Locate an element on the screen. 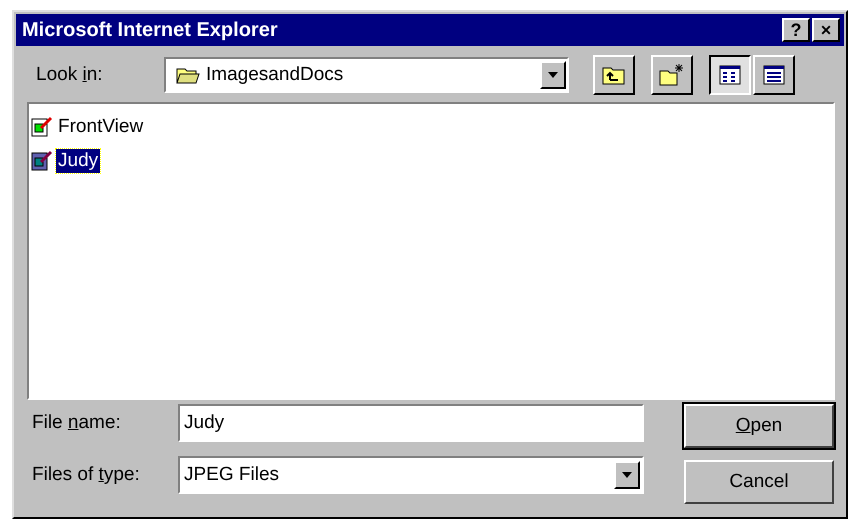 Image resolution: width=856 pixels, height=531 pixels. details-button is located at coordinates (774, 75).